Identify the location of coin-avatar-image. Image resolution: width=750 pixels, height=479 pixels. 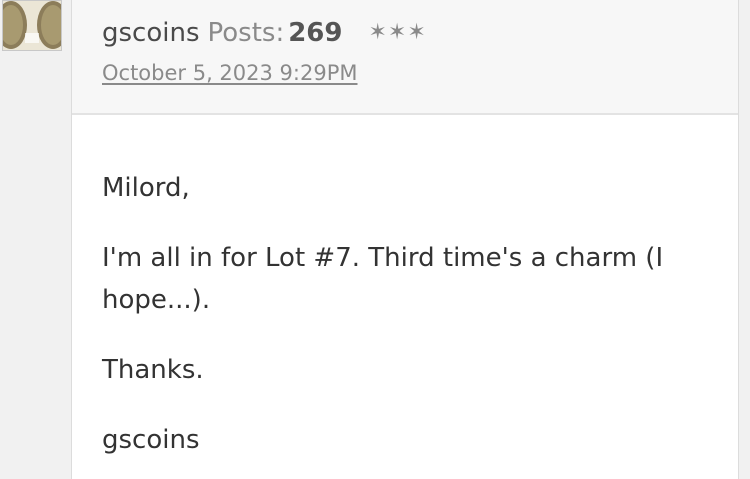
(32, 25).